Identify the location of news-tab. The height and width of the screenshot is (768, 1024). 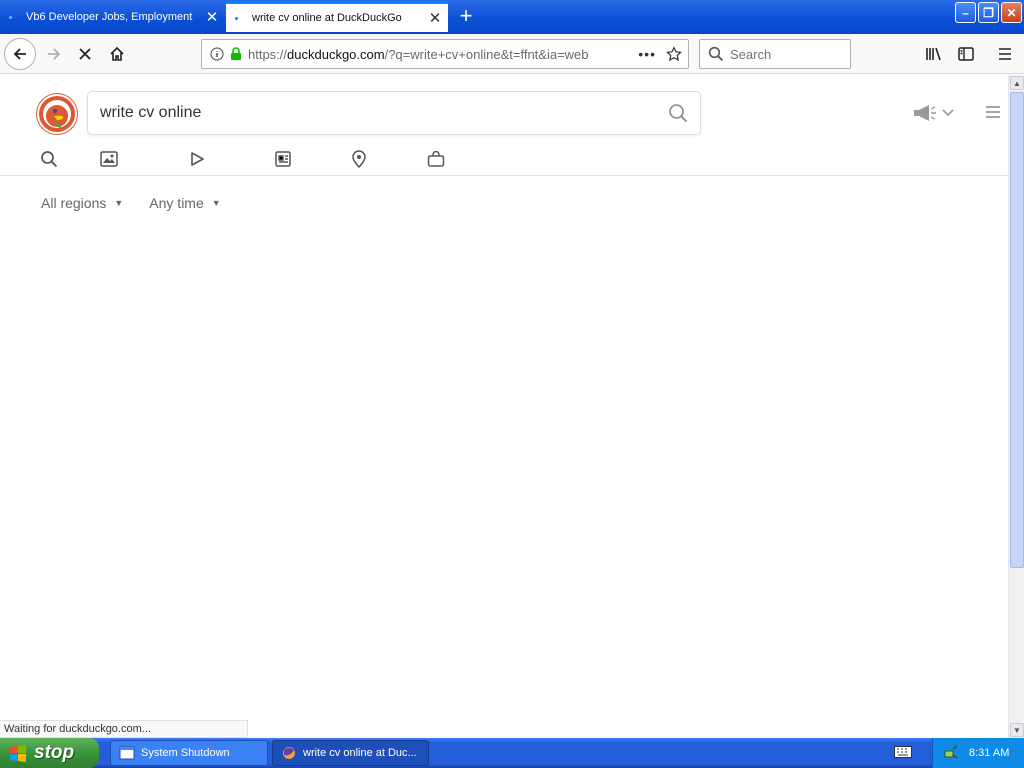
(283, 159).